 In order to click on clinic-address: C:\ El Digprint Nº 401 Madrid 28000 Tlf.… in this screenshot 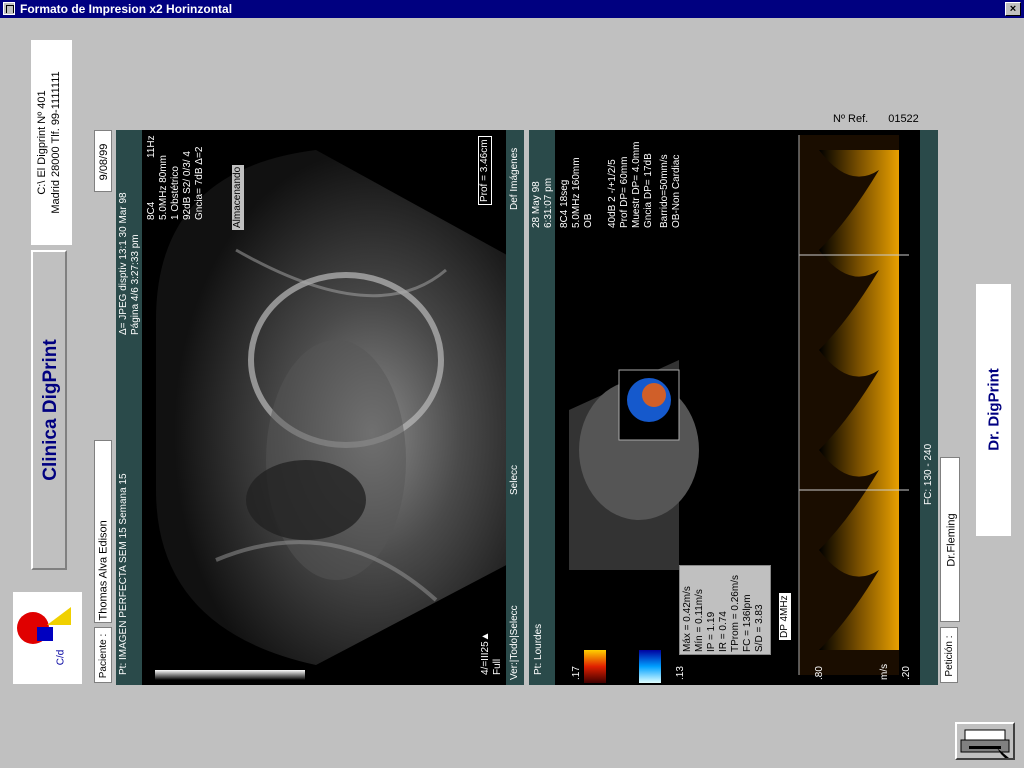, I will do `click(51, 142)`.